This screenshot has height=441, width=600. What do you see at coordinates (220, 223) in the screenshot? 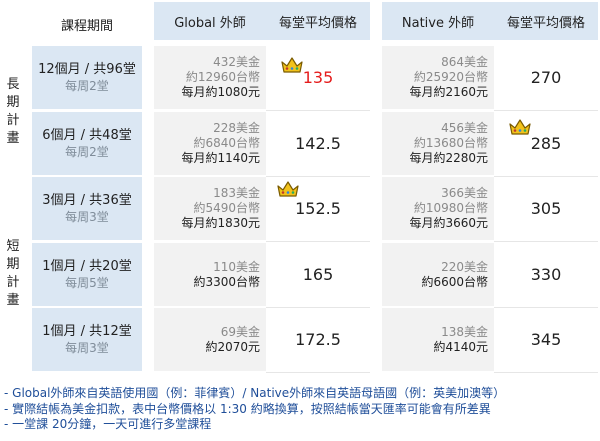
I see `global-monthly-amount: 每月約1830元` at bounding box center [220, 223].